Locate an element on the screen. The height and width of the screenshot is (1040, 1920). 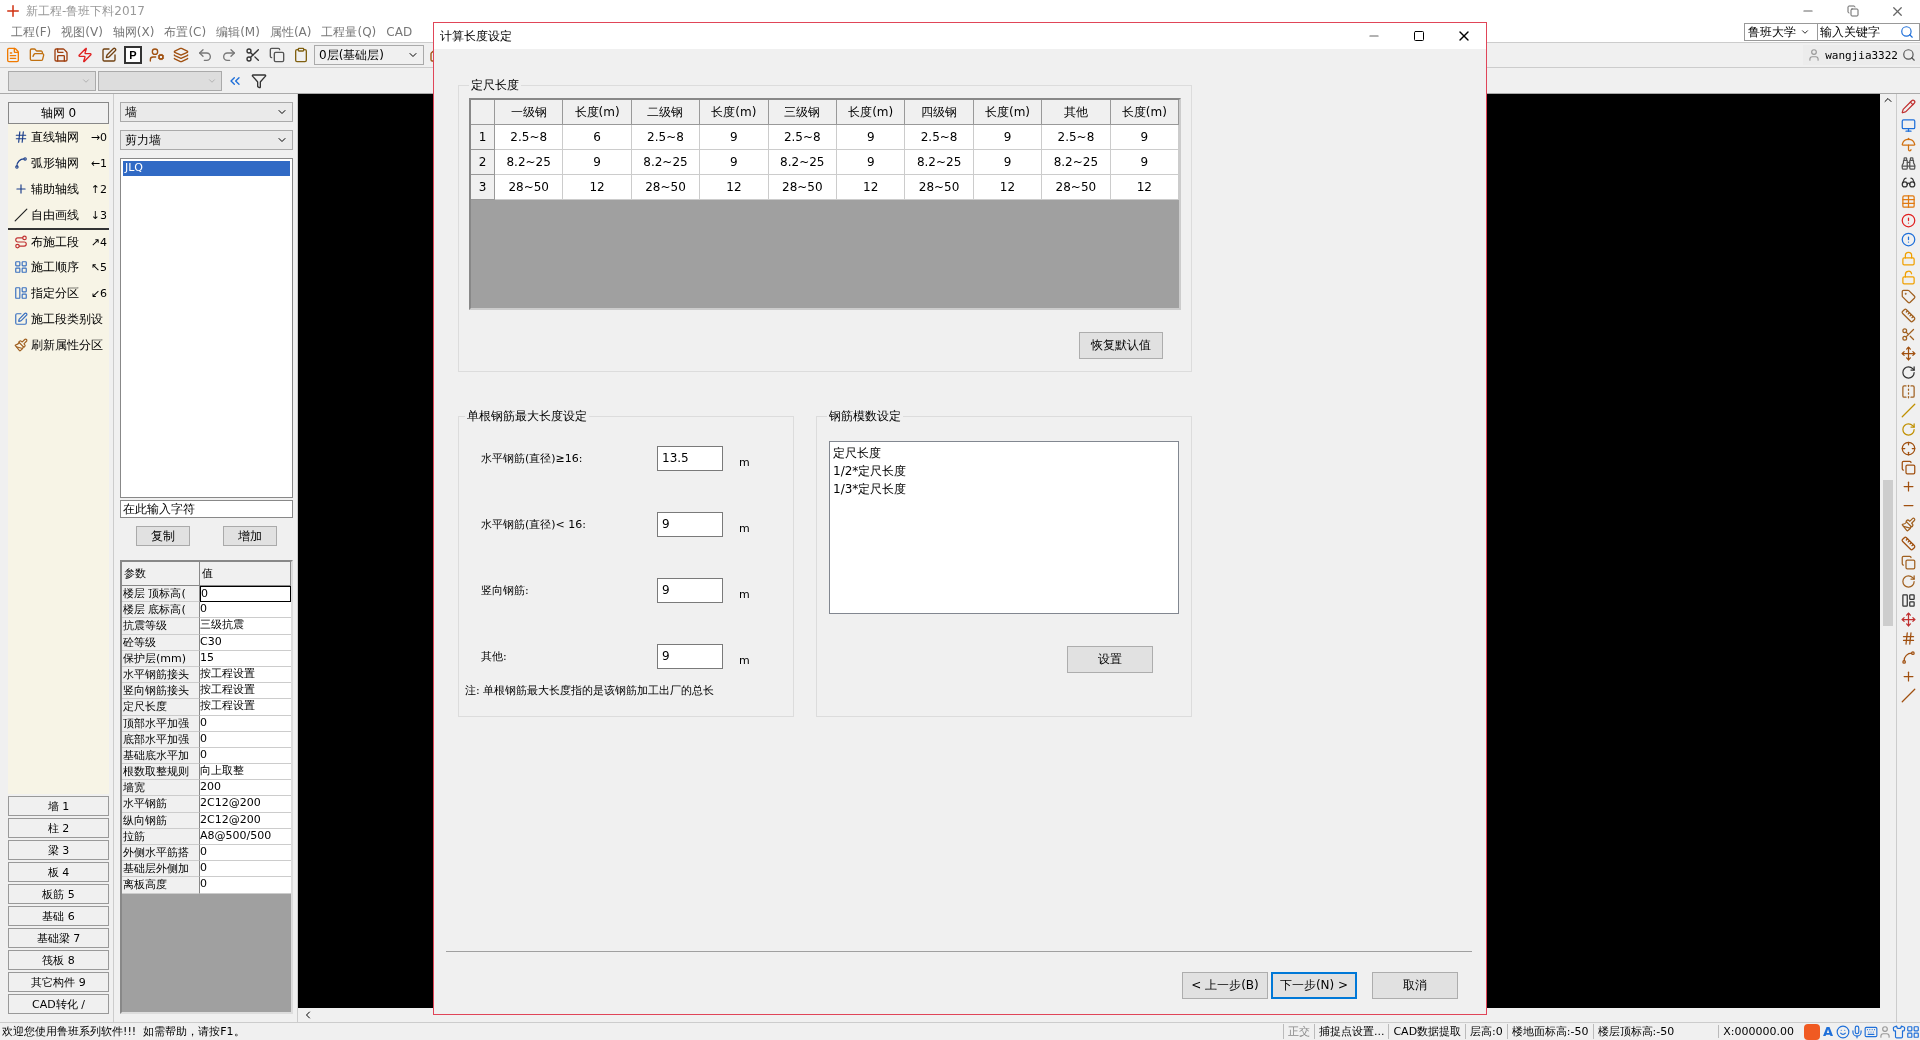
menu-item: 工程量(Q) is located at coordinates (349, 32).